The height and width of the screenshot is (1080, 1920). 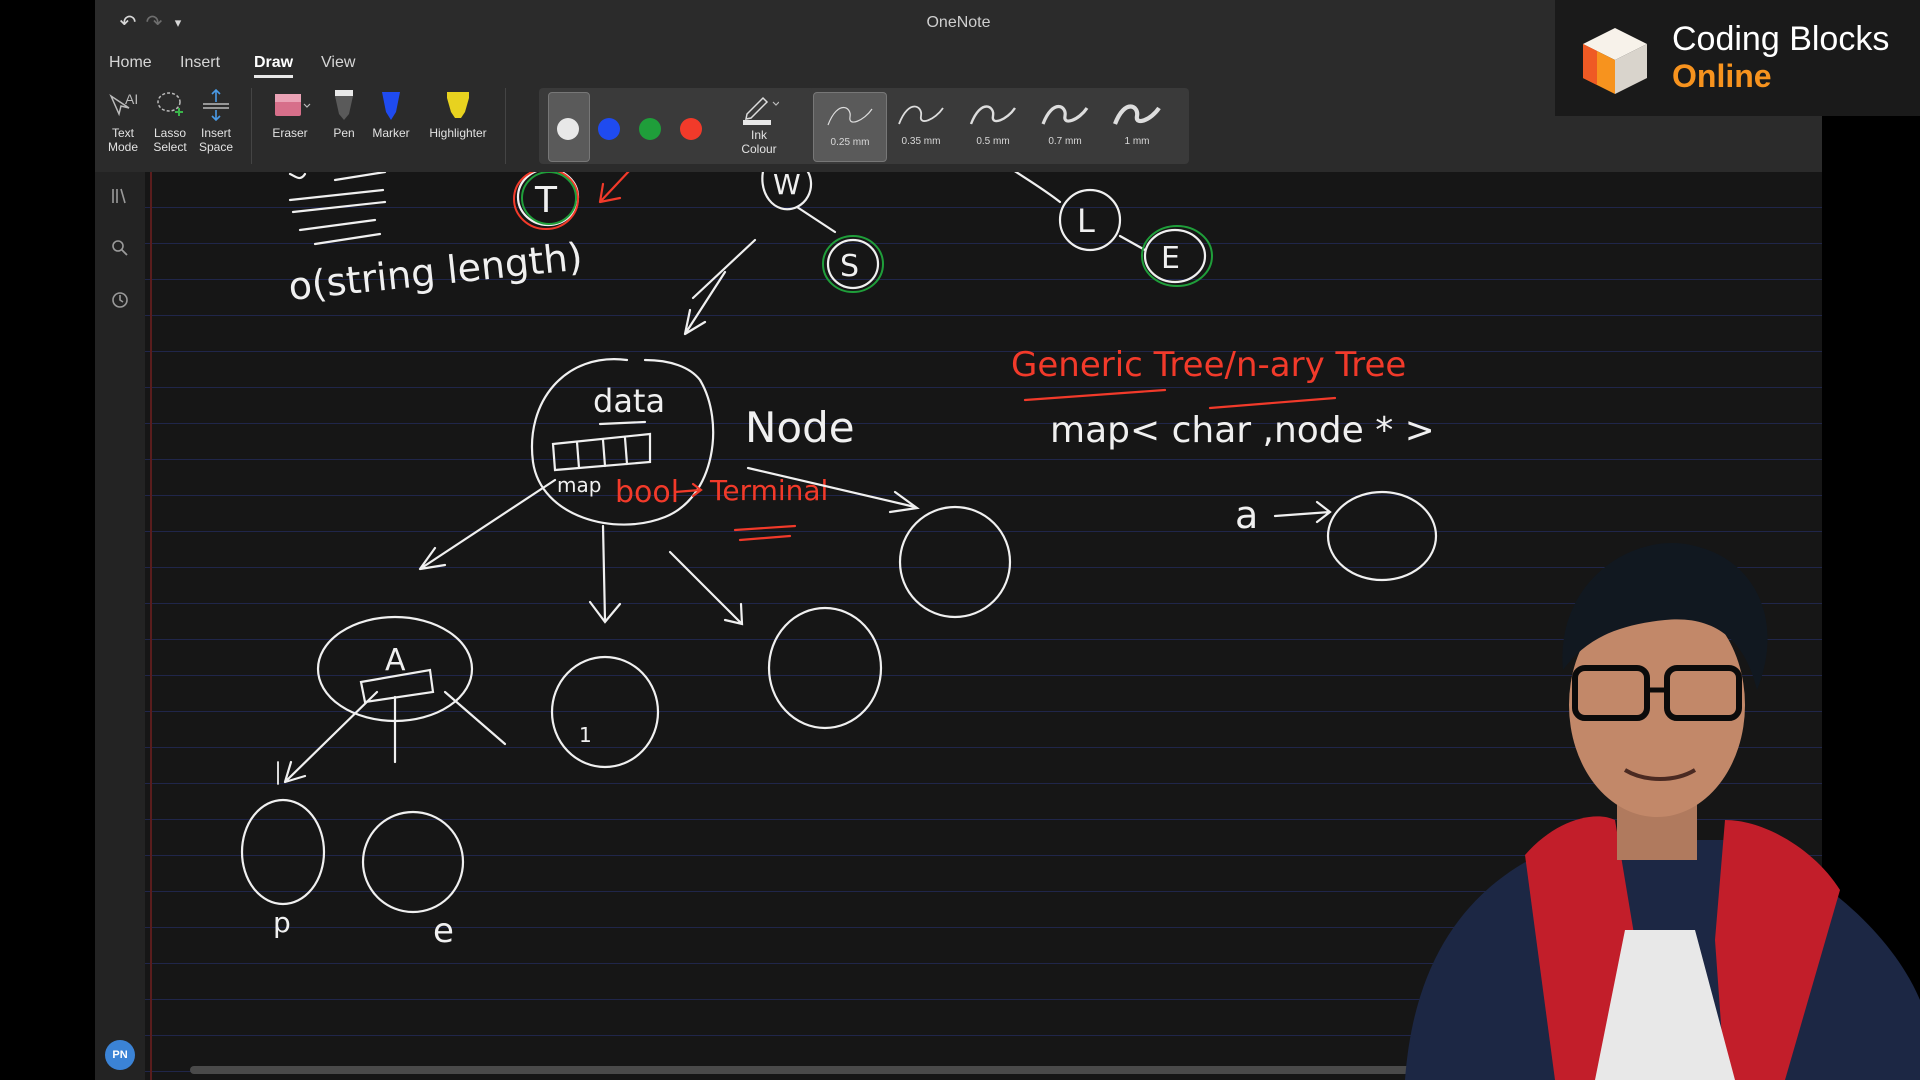 I want to click on thickness-label: 0.25 mm, so click(x=850, y=142).